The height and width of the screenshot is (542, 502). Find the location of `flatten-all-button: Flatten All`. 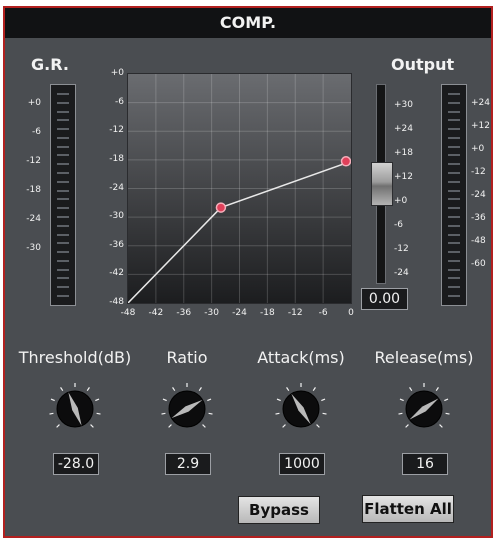

flatten-all-button: Flatten All is located at coordinates (408, 509).